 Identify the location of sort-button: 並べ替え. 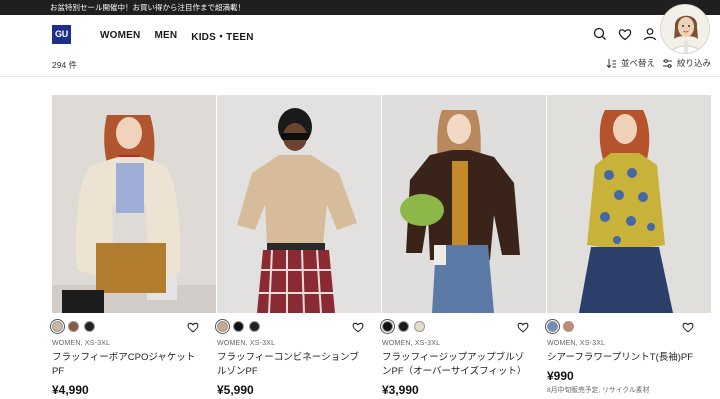
(630, 63).